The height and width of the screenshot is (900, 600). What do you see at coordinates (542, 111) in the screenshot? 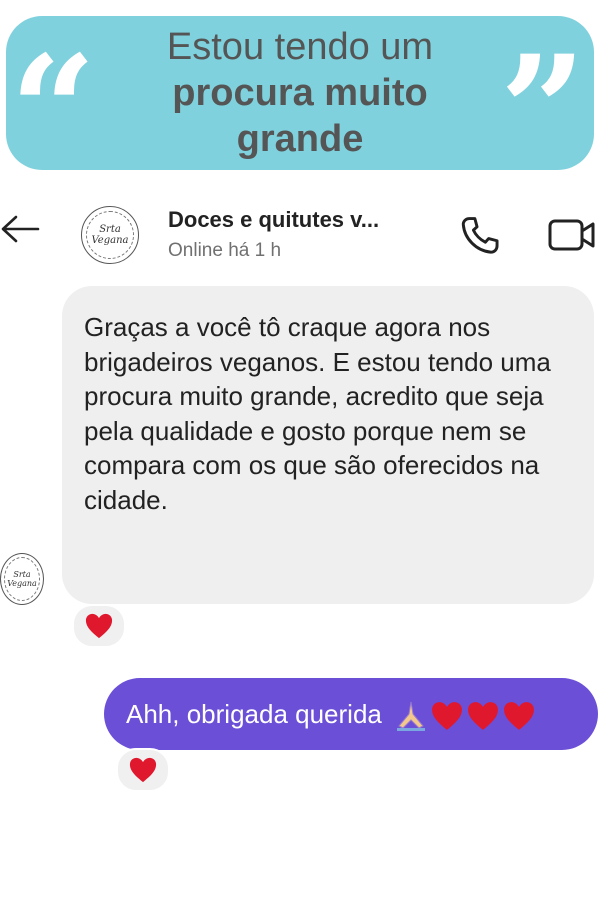
I see `close-quote-icon: ”` at bounding box center [542, 111].